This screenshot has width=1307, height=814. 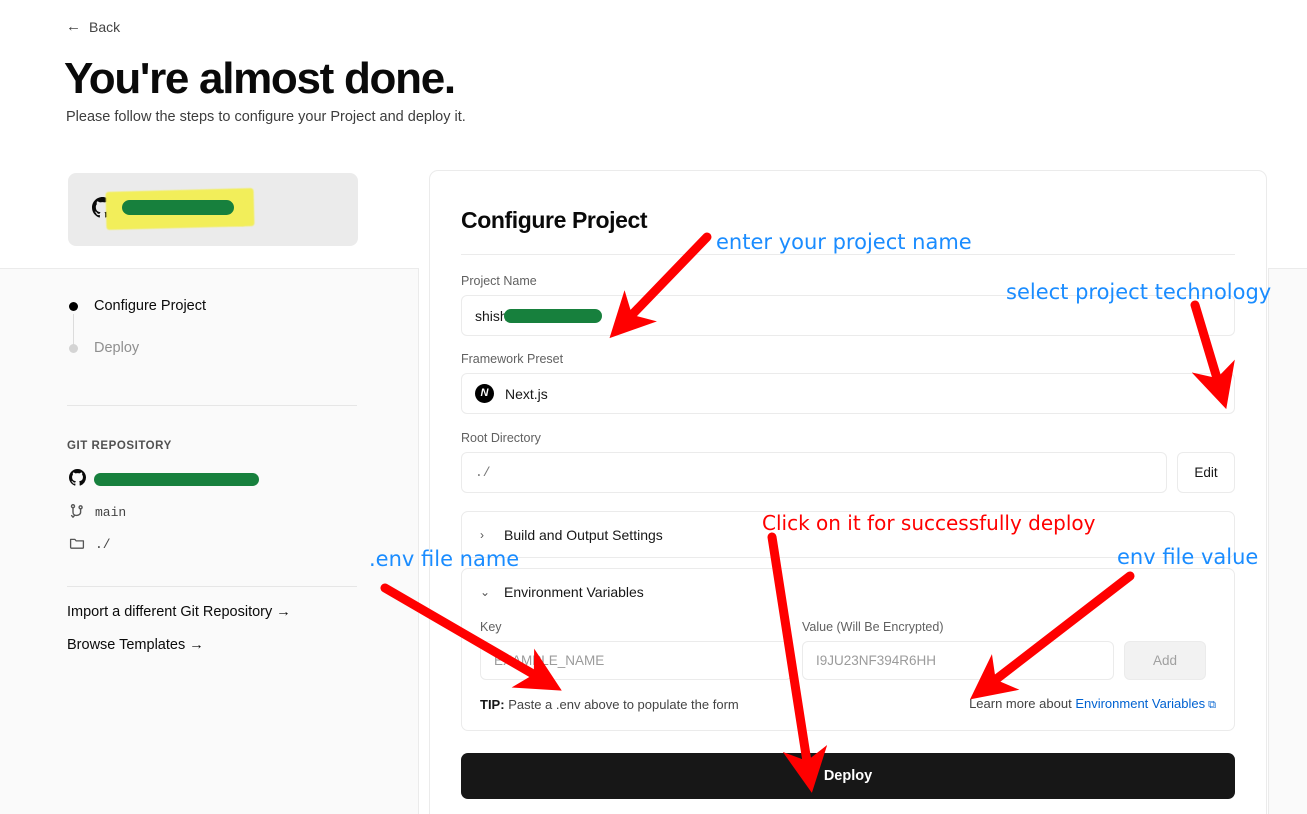 What do you see at coordinates (491, 627) in the screenshot?
I see `env-key-label: Key` at bounding box center [491, 627].